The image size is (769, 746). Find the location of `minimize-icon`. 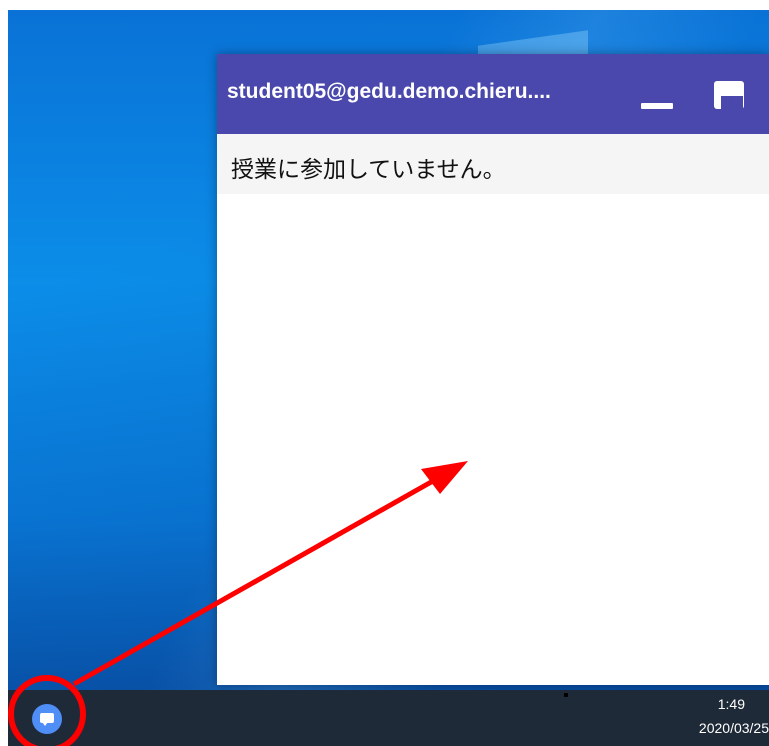

minimize-icon is located at coordinates (657, 106).